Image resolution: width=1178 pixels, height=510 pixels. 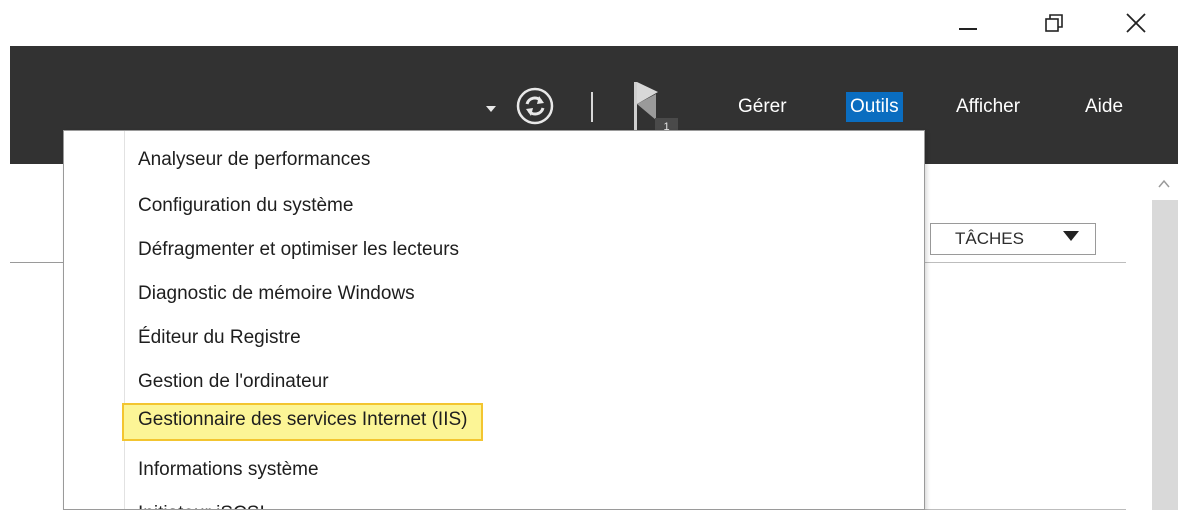 I want to click on navigation-dropdown-icon, so click(x=491, y=109).